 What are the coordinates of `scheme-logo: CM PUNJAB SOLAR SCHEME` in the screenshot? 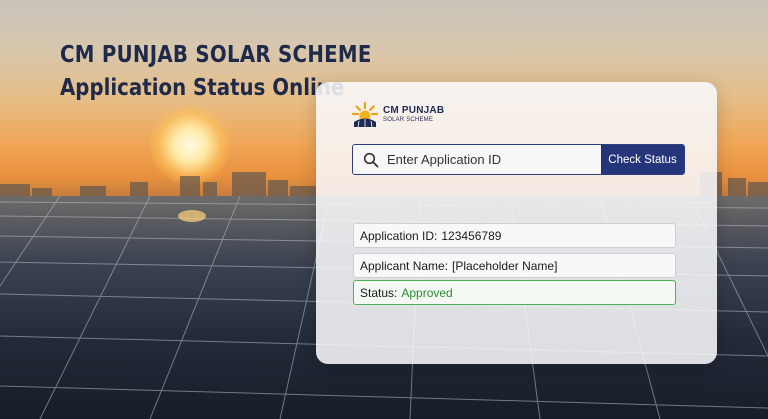 It's located at (397, 115).